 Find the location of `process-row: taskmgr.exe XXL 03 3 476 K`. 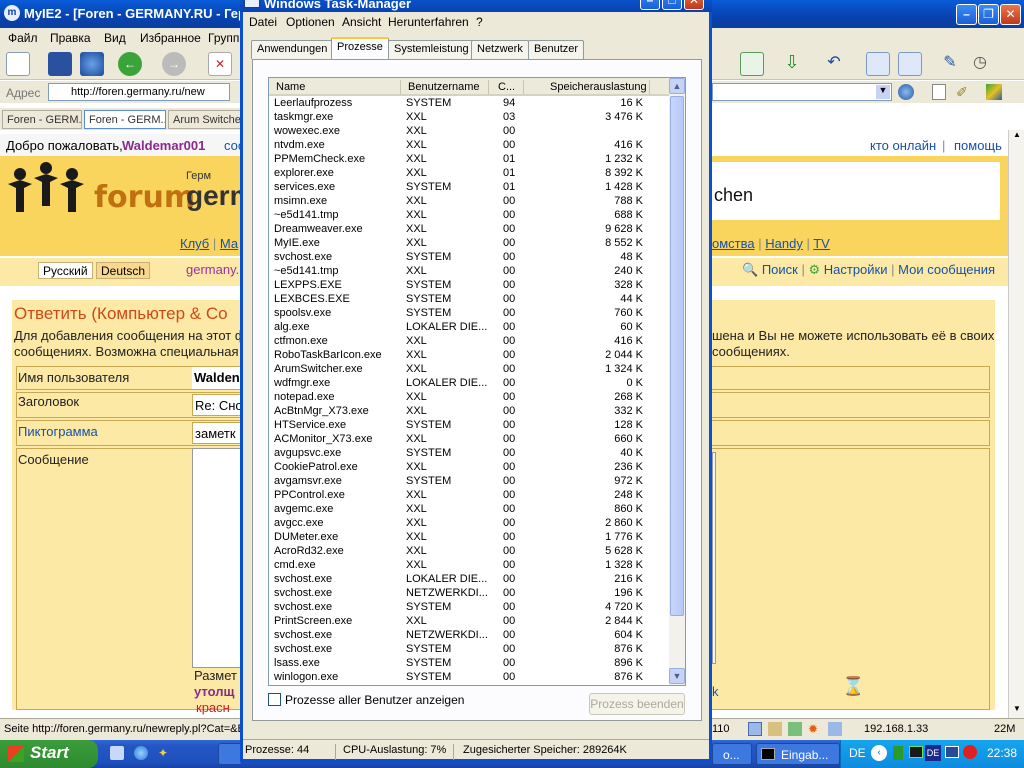

process-row: taskmgr.exe XXL 03 3 476 K is located at coordinates (469, 117).